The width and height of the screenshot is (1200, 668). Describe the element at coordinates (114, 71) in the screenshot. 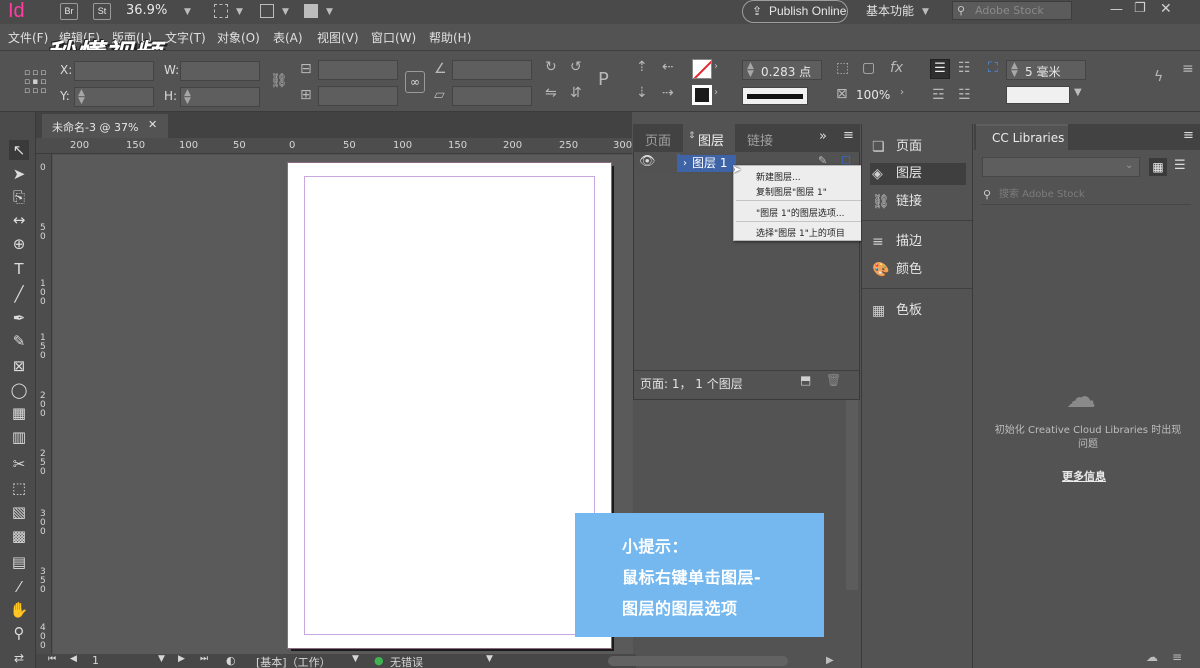

I see `x-field` at that location.